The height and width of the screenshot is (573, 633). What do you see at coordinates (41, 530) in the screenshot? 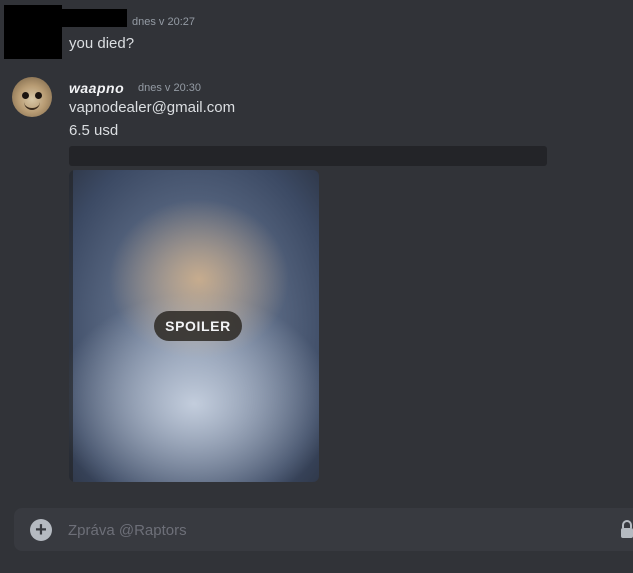
I see `plus-circle-icon: +` at bounding box center [41, 530].